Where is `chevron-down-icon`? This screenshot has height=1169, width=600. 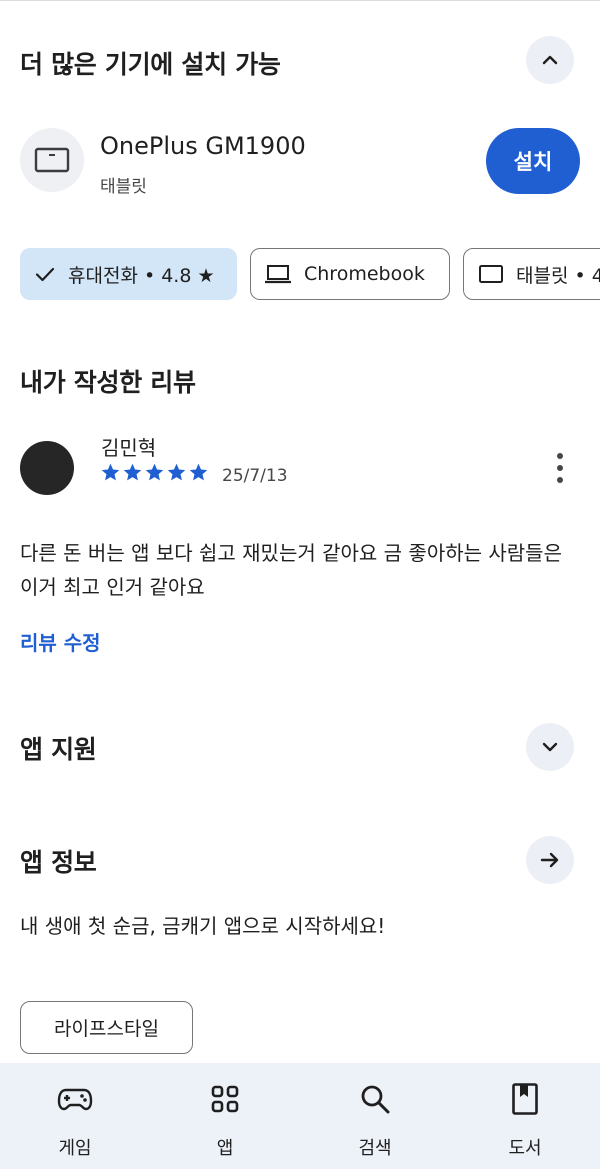
chevron-down-icon is located at coordinates (550, 747).